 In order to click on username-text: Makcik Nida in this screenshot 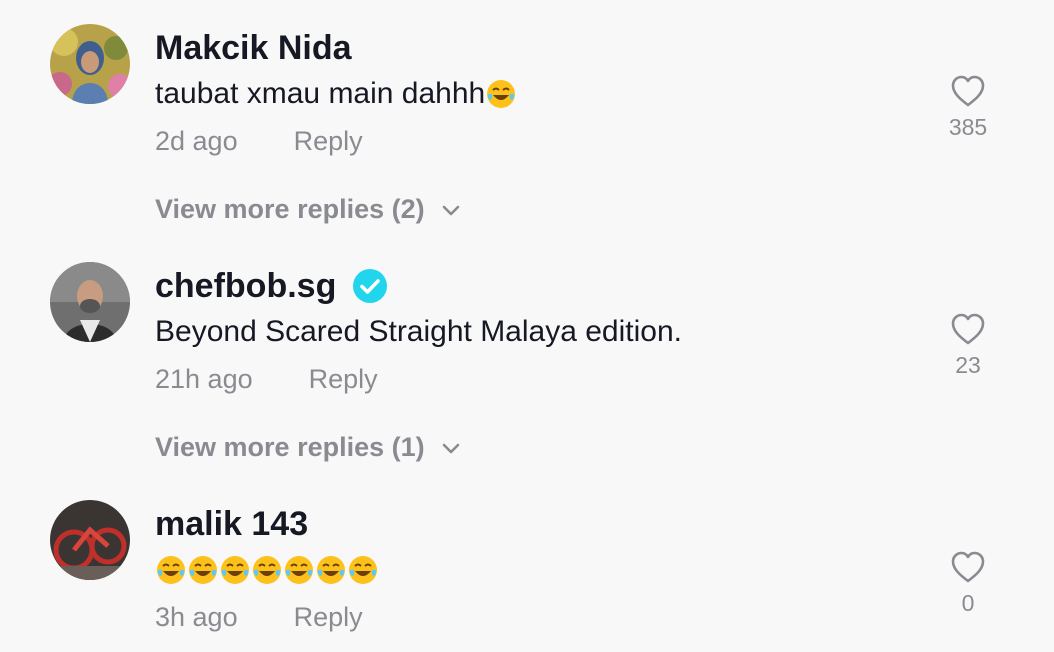, I will do `click(253, 48)`.